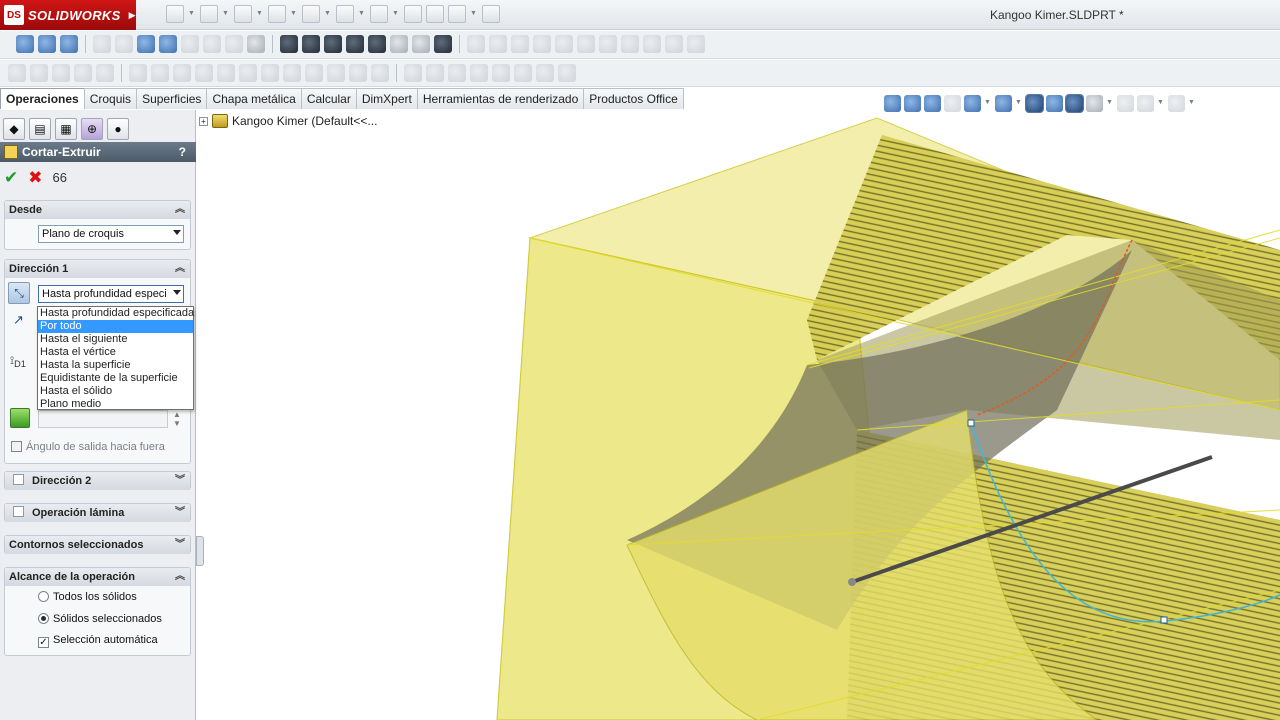 The height and width of the screenshot is (720, 1280). I want to click on select-icon, so click(379, 14).